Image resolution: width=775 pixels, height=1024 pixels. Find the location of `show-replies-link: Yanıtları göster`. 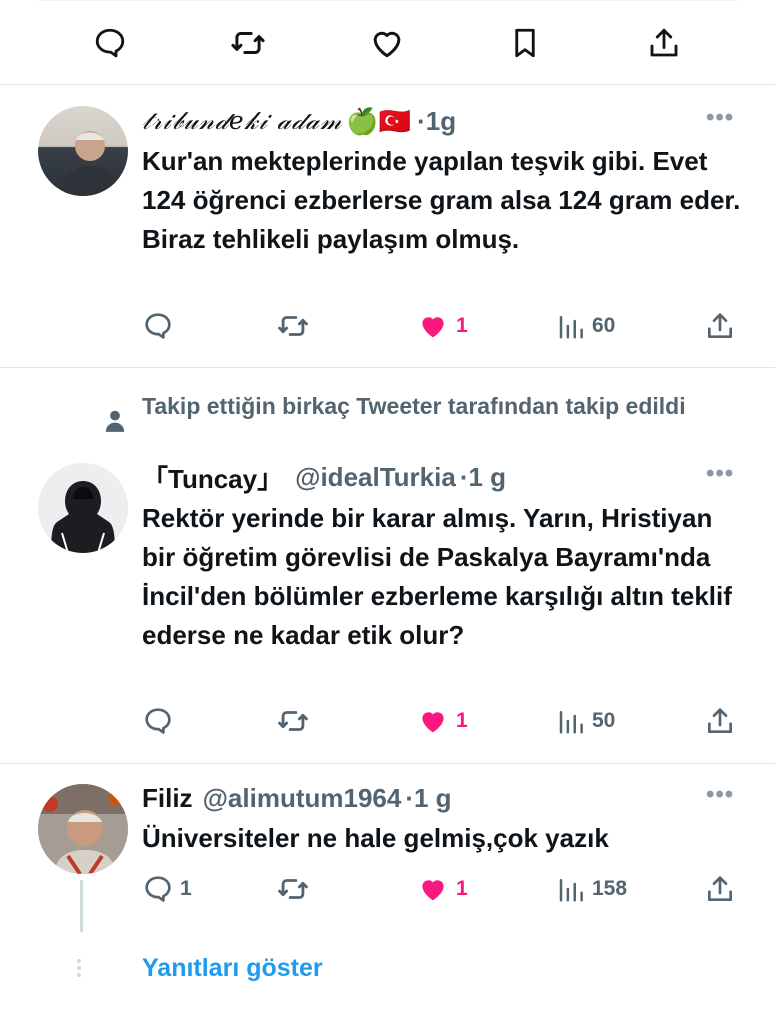

show-replies-link: Yanıtları göster is located at coordinates (232, 968).